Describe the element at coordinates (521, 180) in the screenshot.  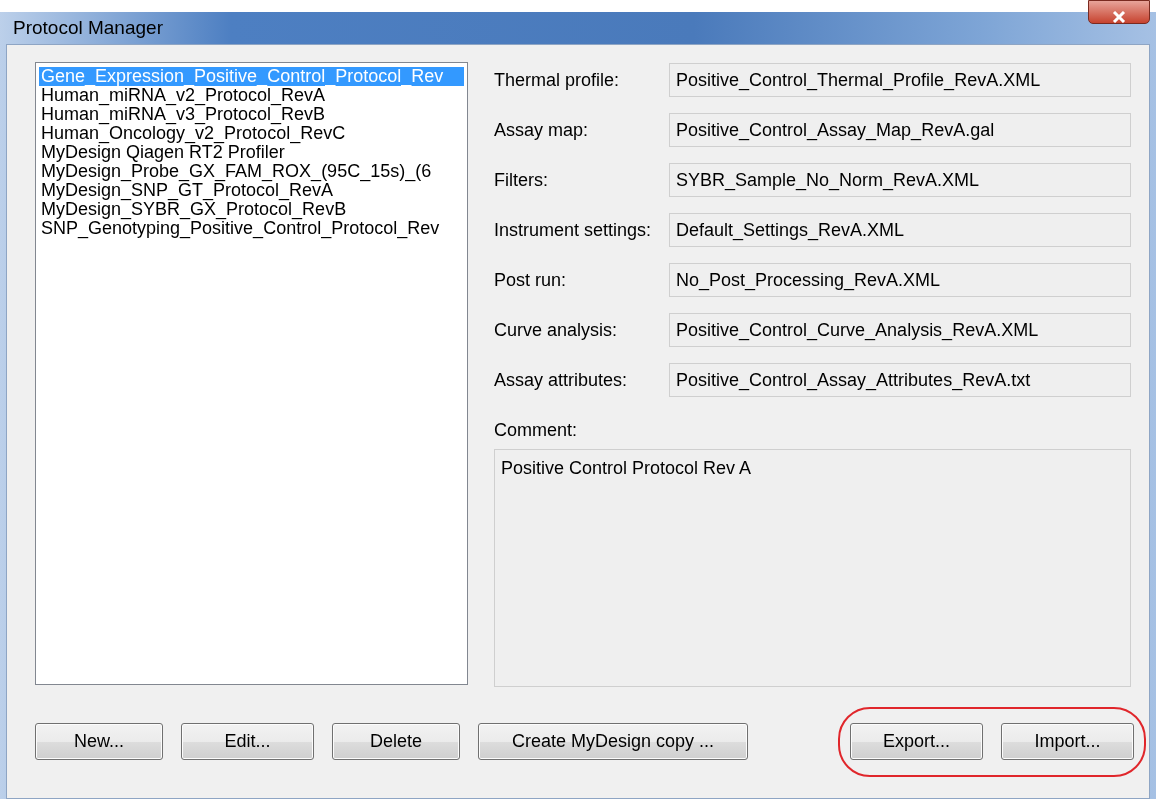
I see `field-label: Filters:` at that location.